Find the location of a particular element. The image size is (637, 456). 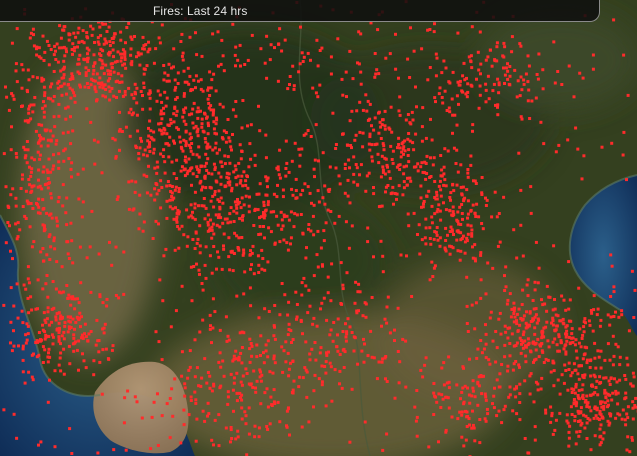

layer-title-bar: Fires: Last 24 hrs is located at coordinates (300, 11).